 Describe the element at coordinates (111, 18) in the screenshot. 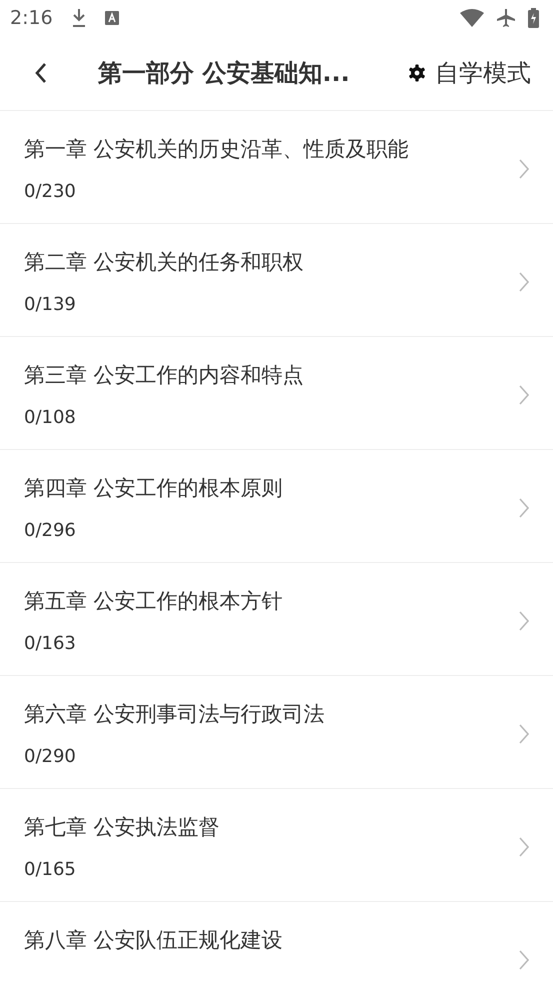

I see `app-notification-icon` at that location.